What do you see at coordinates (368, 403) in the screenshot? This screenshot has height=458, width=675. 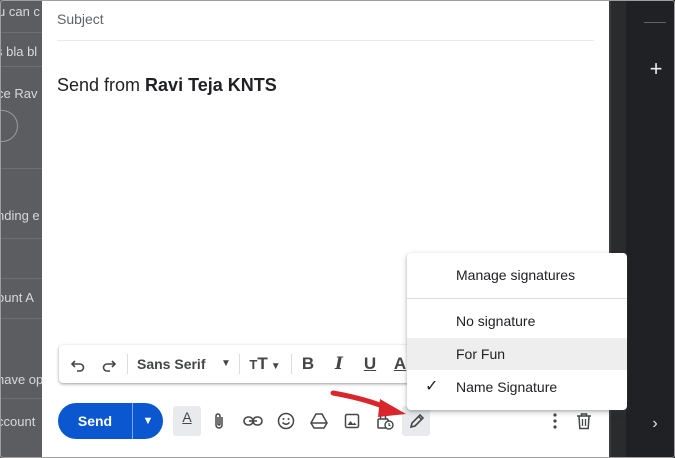 I see `annotation-arrow` at bounding box center [368, 403].